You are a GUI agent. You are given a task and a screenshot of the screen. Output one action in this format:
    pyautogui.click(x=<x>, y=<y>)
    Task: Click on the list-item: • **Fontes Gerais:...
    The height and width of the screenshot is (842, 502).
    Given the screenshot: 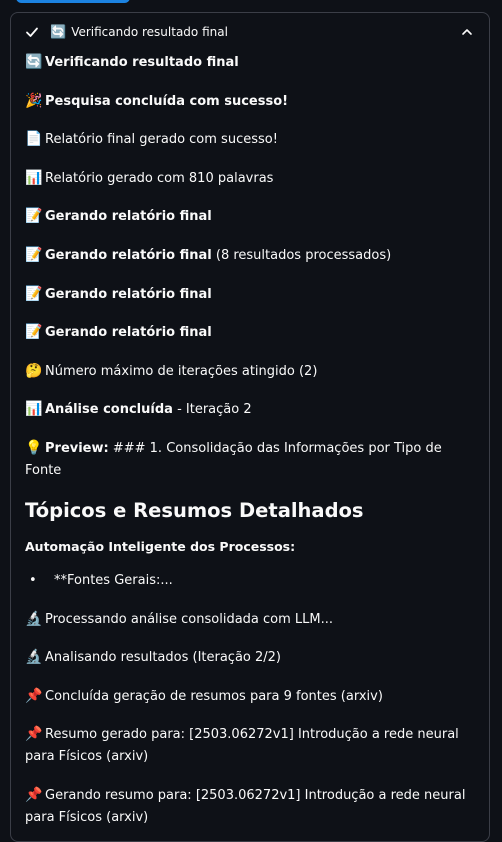 What is the action you would take?
    pyautogui.click(x=250, y=581)
    